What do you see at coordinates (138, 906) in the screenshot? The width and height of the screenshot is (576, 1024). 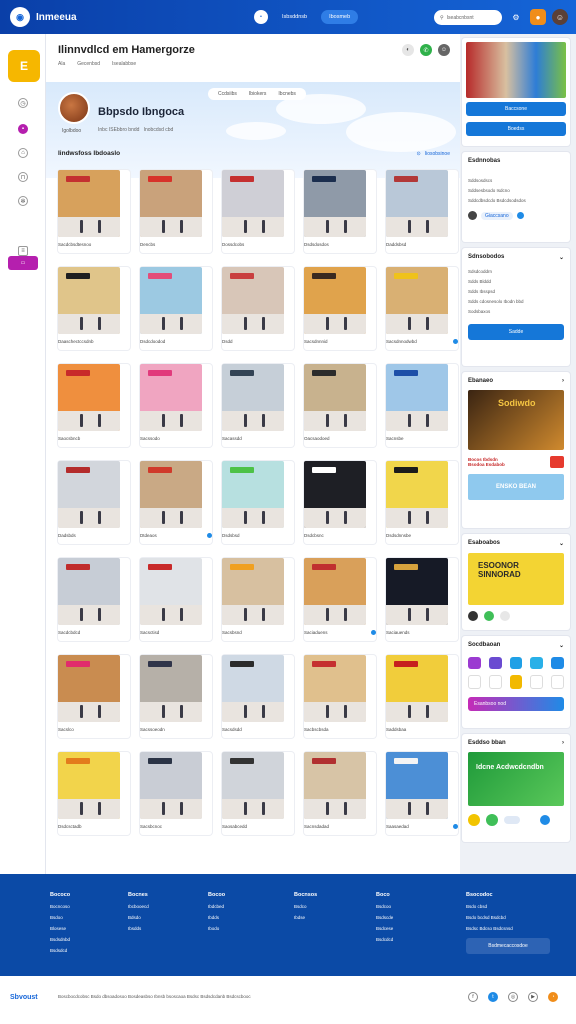 I see `footer-link: Ibcbooecd` at bounding box center [138, 906].